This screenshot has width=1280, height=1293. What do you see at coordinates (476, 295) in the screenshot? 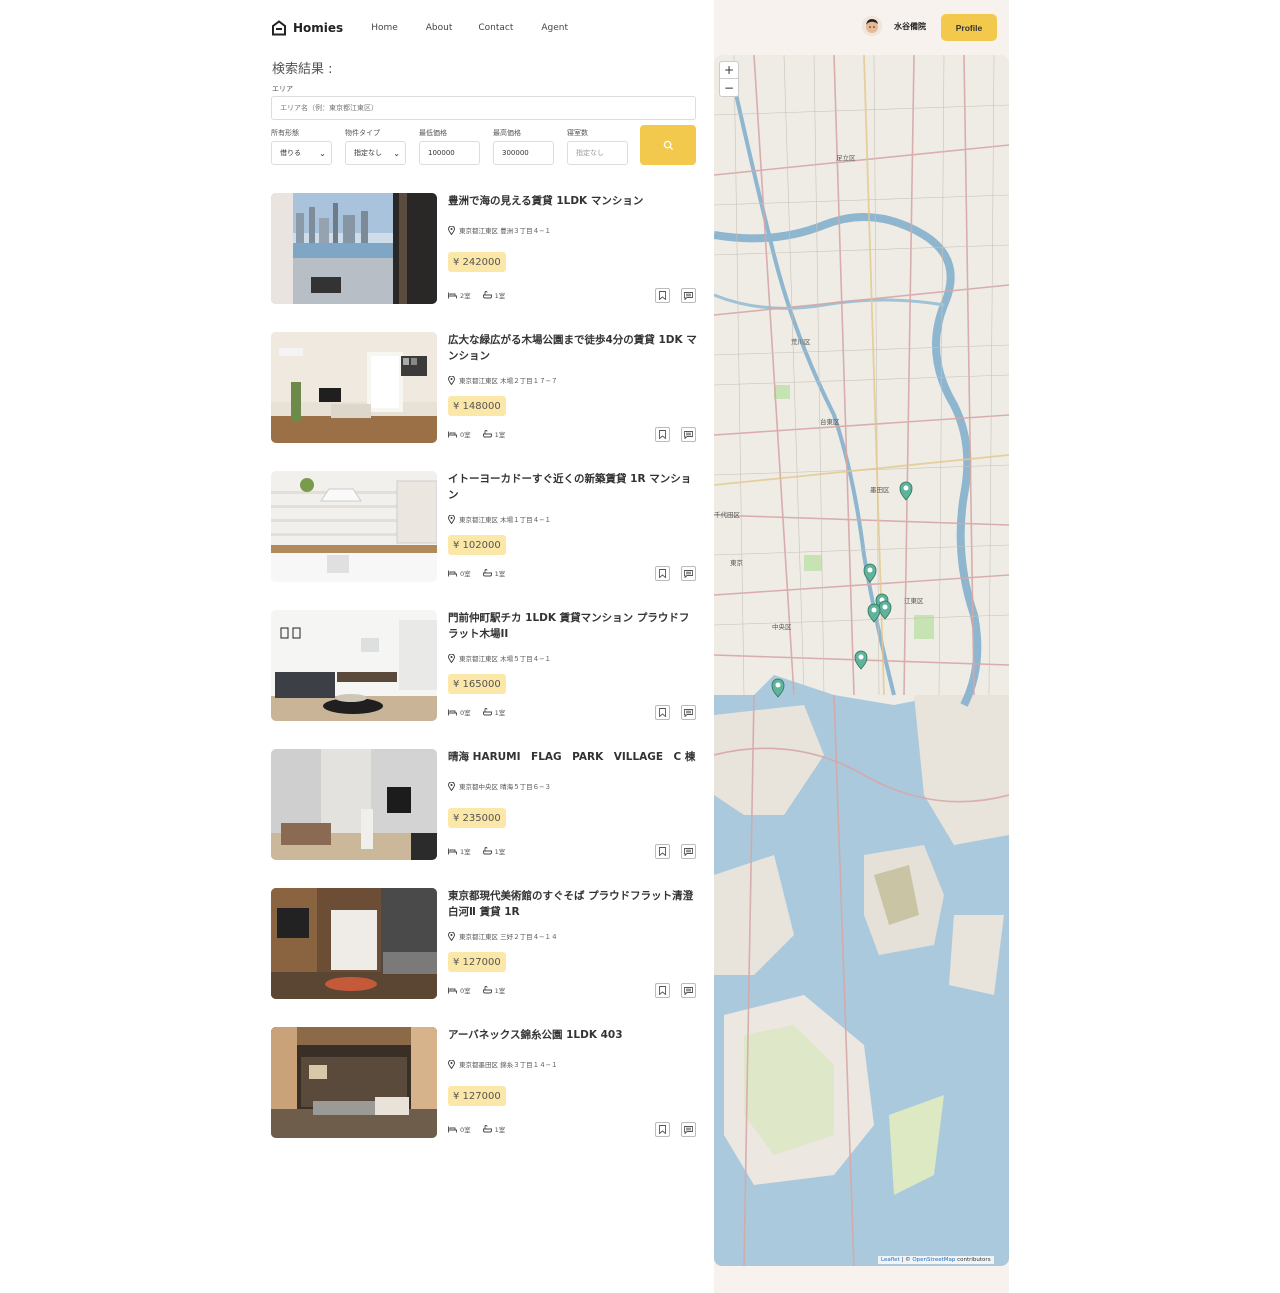
I see `listing-meta: 2室 1室` at bounding box center [476, 295].